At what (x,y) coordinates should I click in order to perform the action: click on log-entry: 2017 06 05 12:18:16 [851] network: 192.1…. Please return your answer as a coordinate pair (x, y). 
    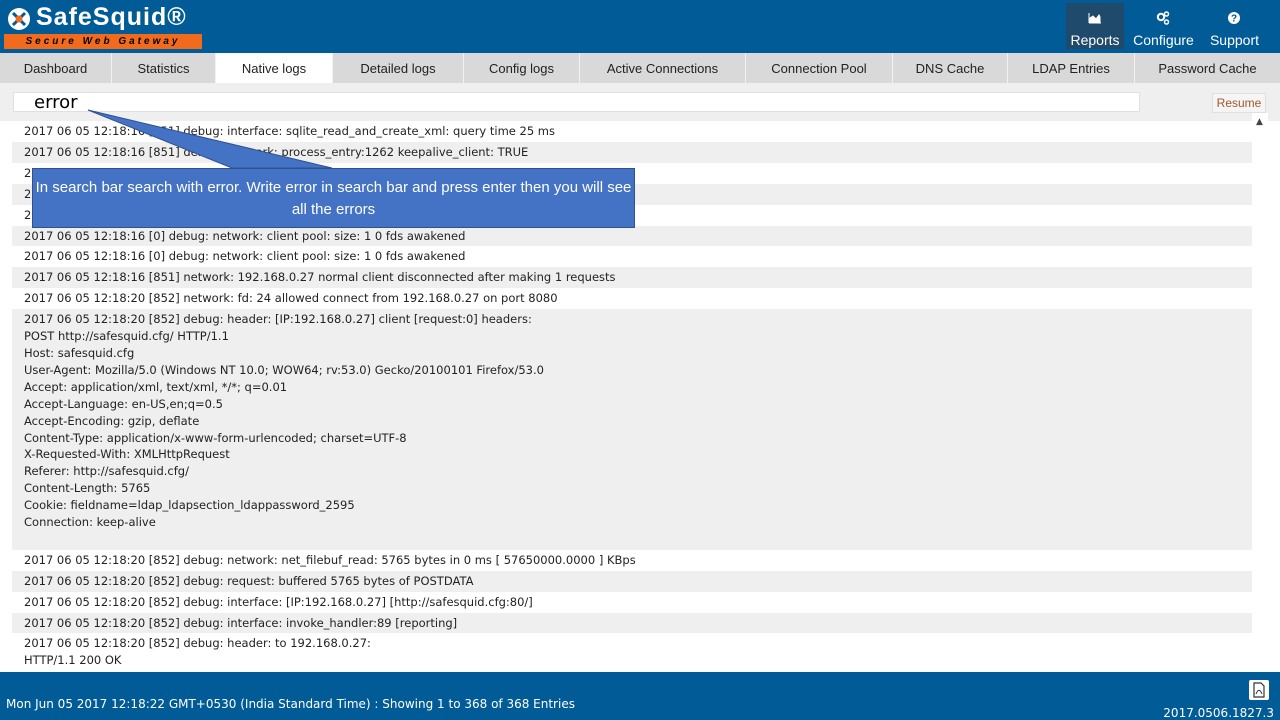
    Looking at the image, I should click on (632, 278).